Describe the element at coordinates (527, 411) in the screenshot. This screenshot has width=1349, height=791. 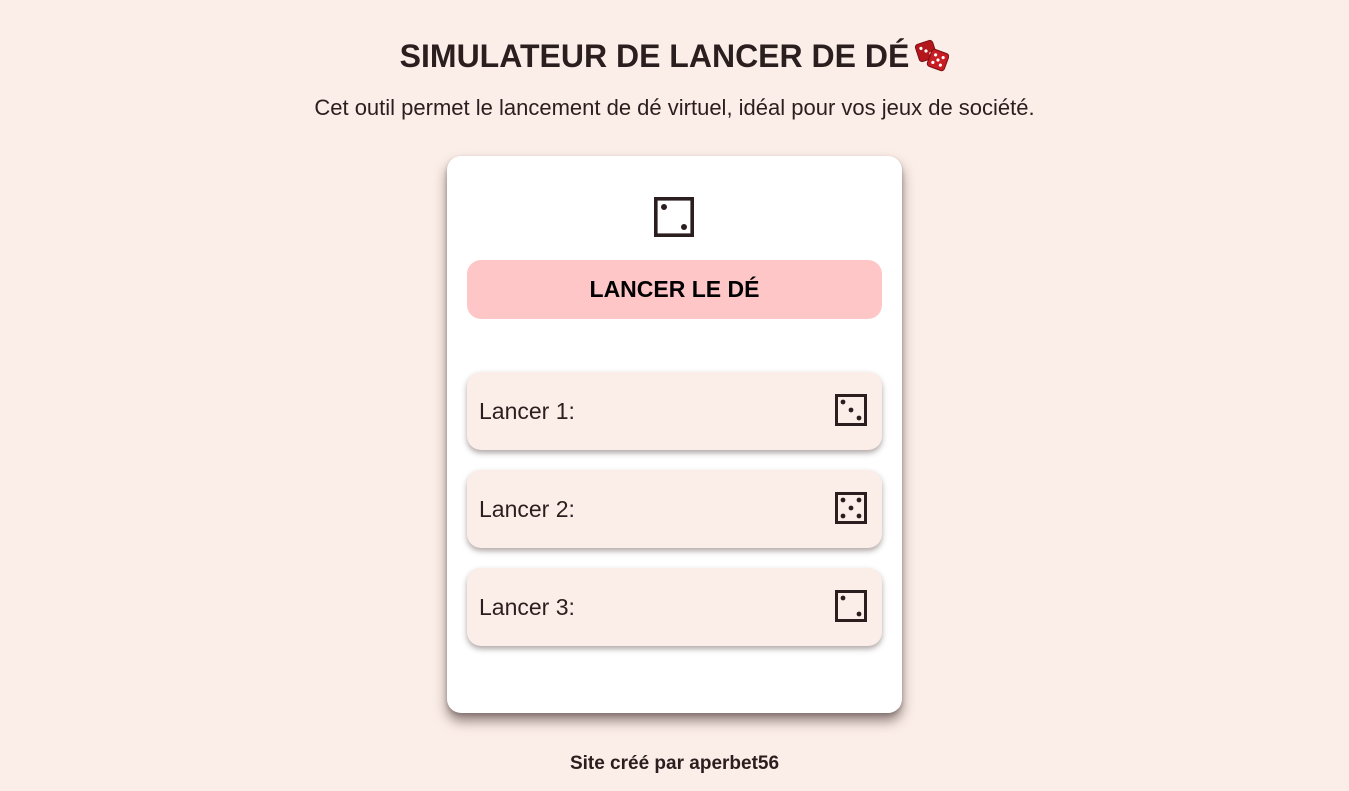
I see `history-label: Lancer 1:` at that location.